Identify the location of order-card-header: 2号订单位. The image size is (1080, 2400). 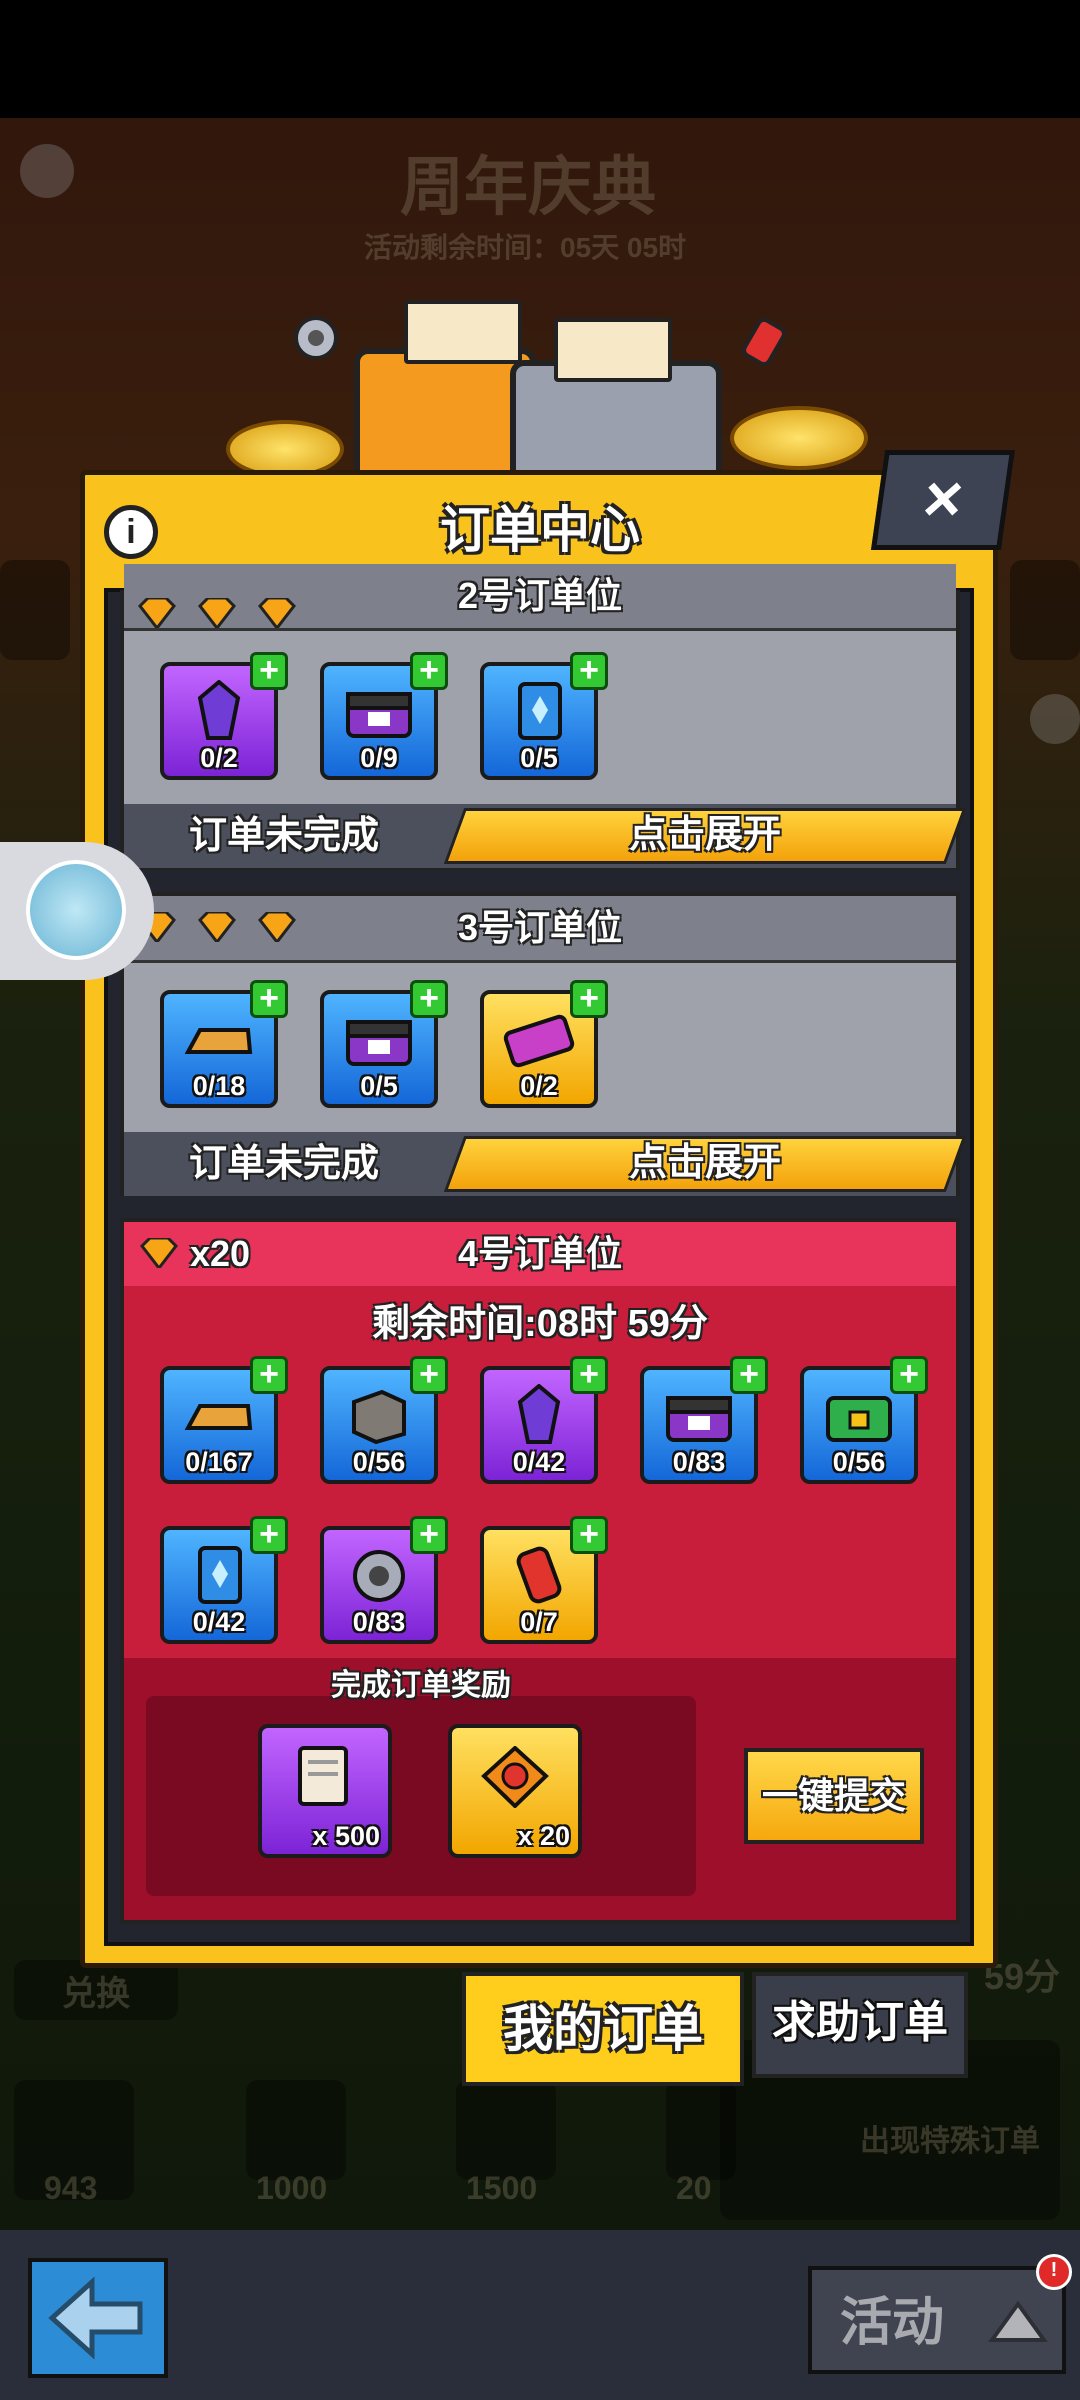
(540, 597).